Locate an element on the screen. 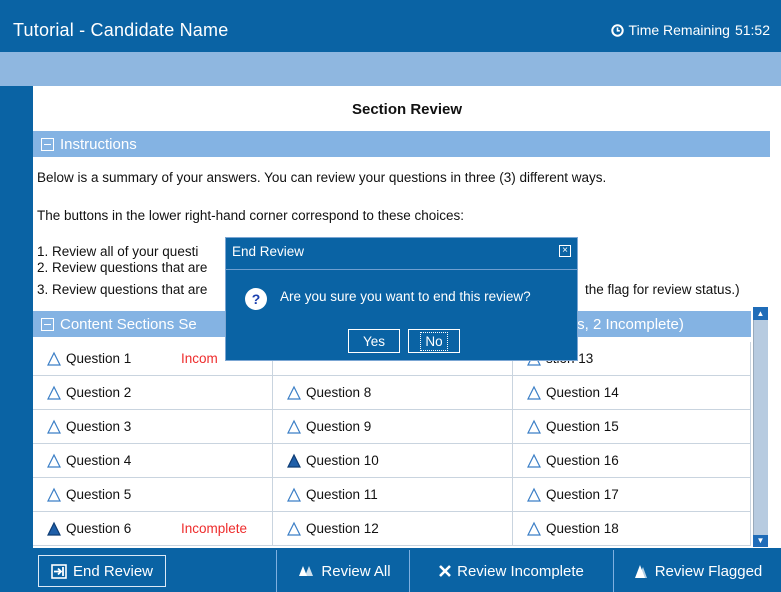  no-button-label: No is located at coordinates (434, 341).